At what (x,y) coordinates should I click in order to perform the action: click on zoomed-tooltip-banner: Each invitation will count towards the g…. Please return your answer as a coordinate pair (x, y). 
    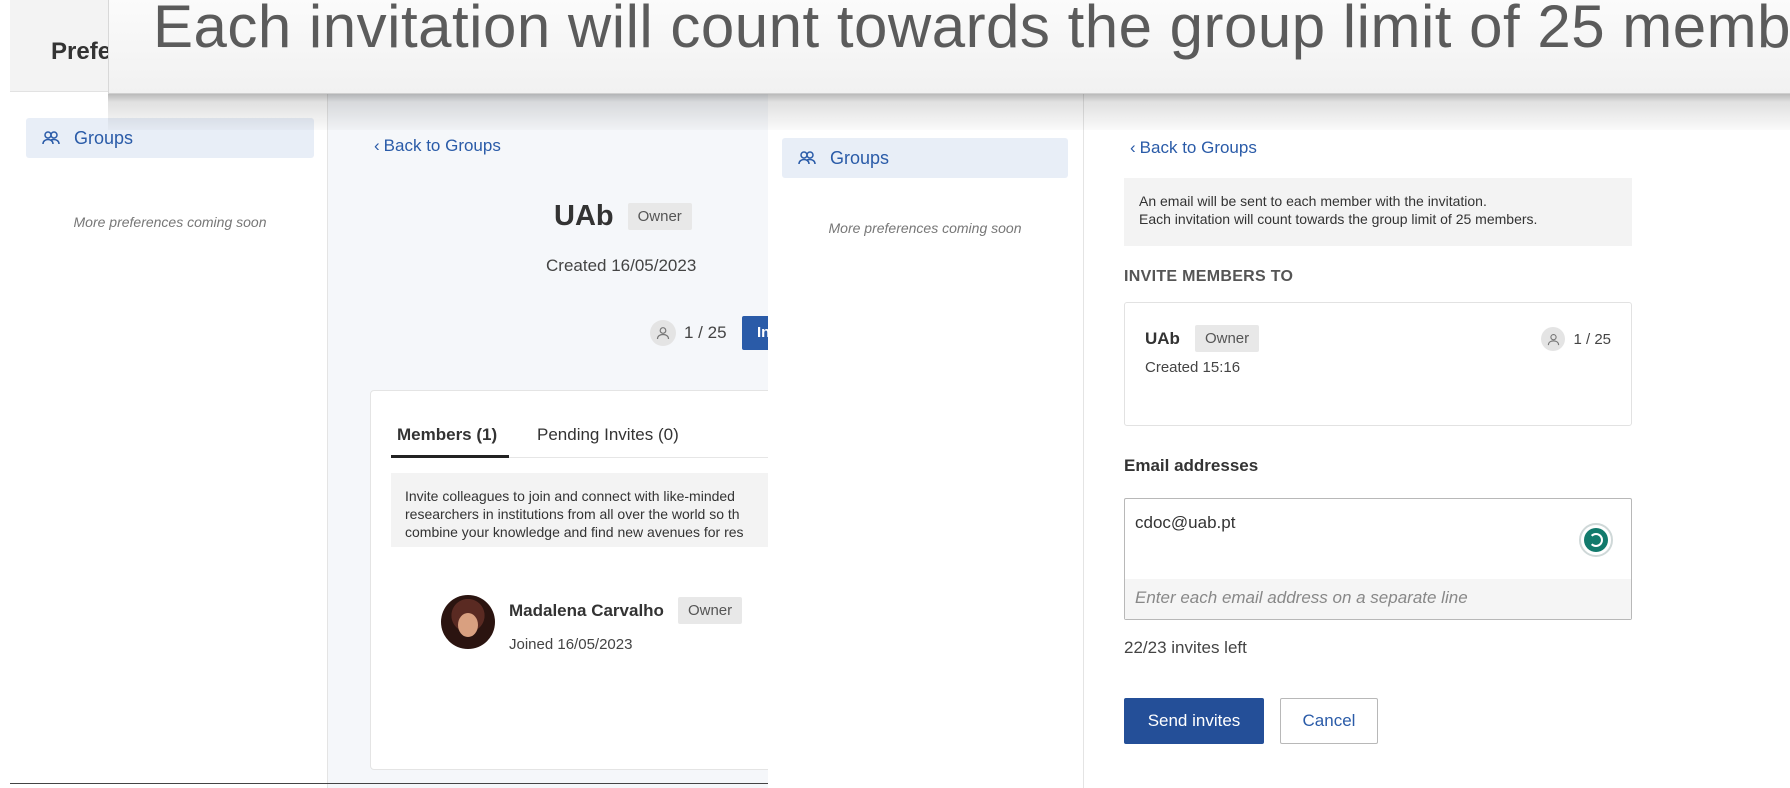
    Looking at the image, I should click on (949, 47).